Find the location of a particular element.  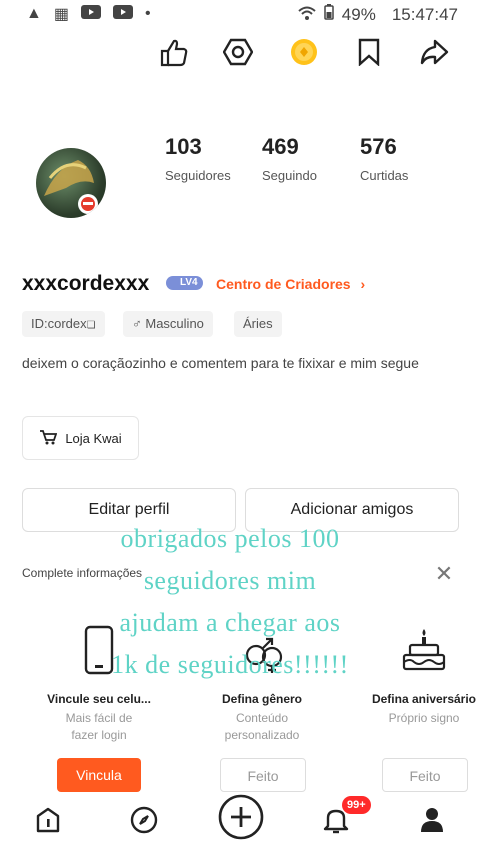

kwai-shop-button: Loja Kwai is located at coordinates (80, 438).